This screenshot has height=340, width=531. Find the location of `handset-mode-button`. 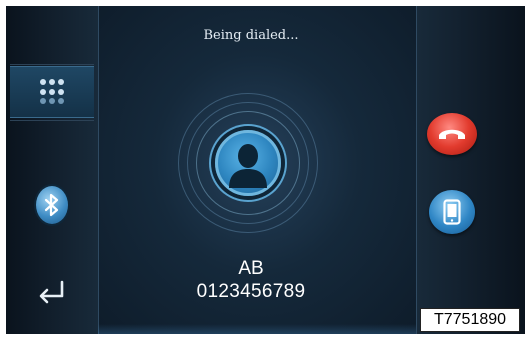

handset-mode-button is located at coordinates (452, 212).